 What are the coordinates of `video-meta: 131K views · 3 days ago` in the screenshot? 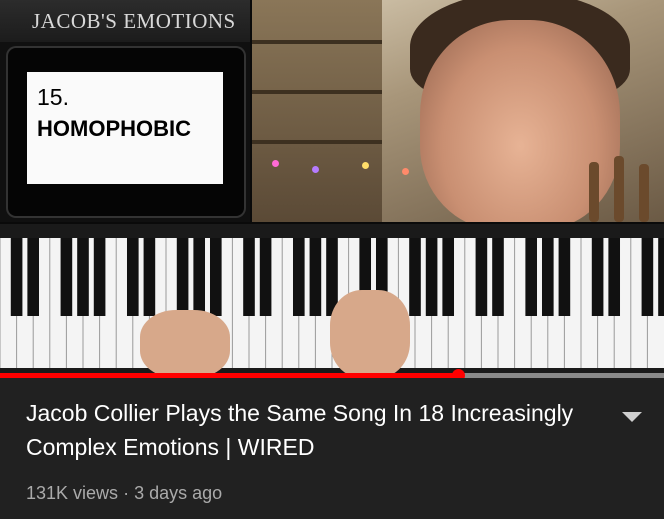 It's located at (124, 493).